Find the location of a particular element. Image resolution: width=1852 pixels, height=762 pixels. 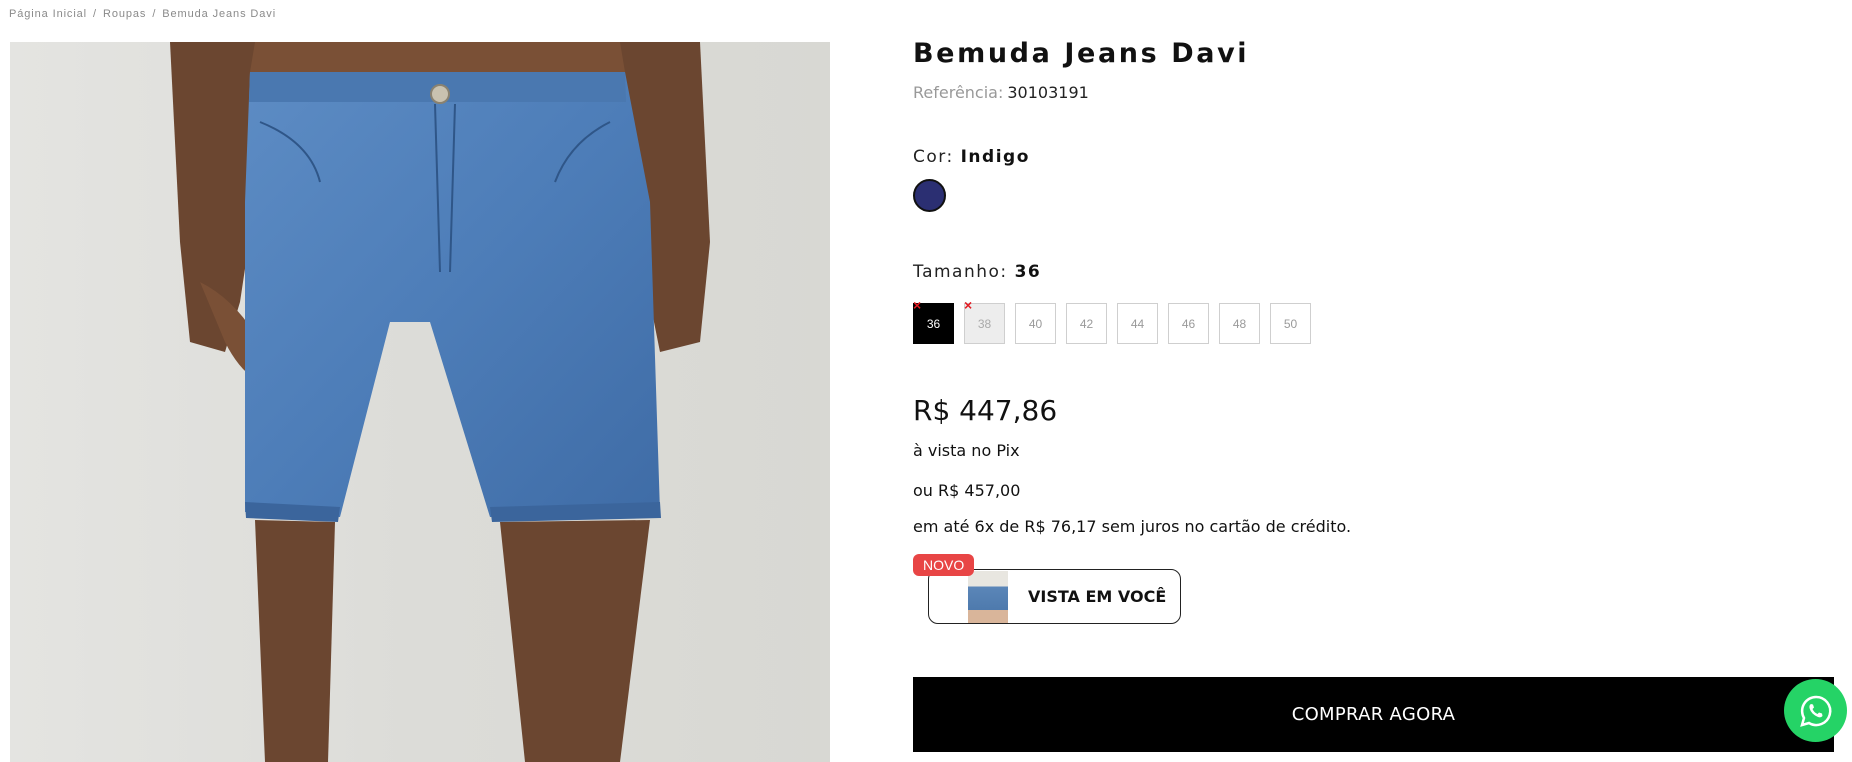

size-option-label: 50 is located at coordinates (1290, 323).